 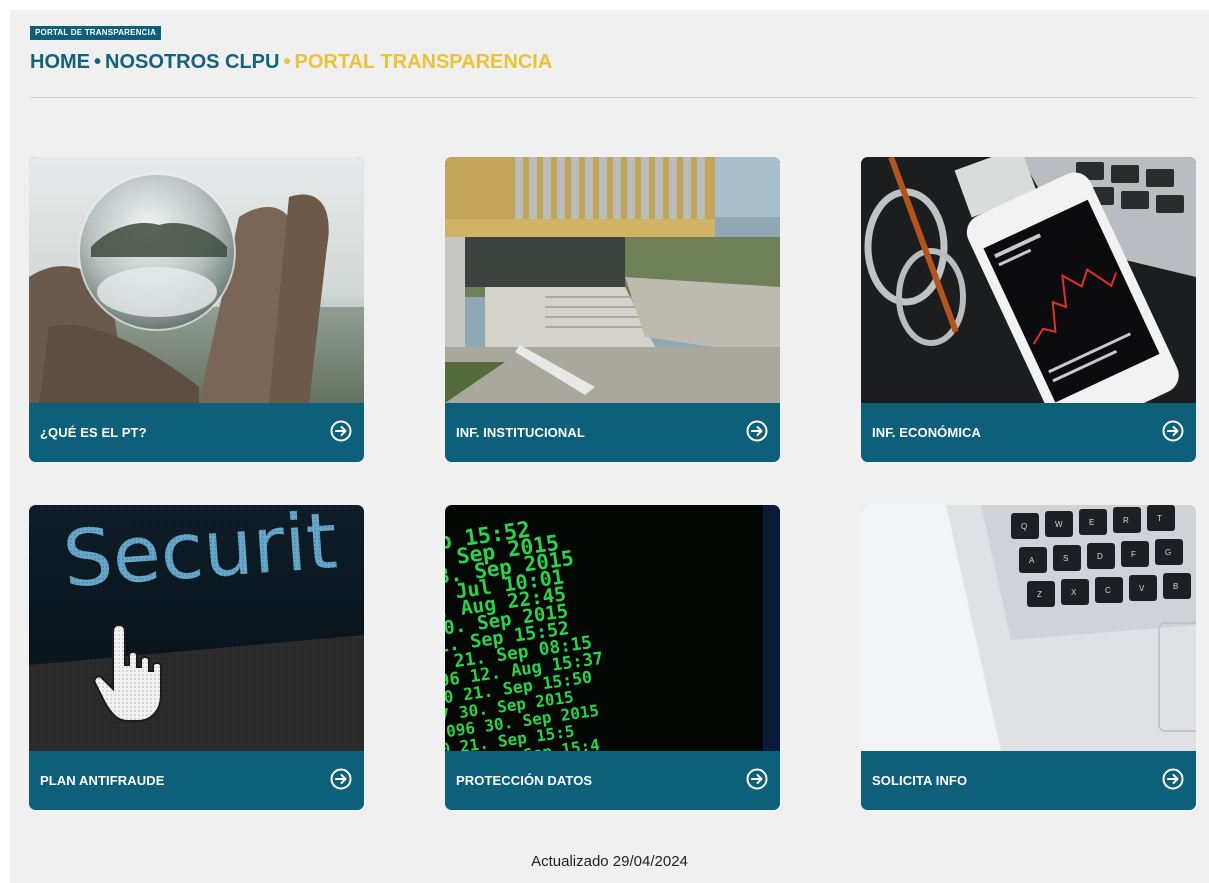 What do you see at coordinates (1032, 560) in the screenshot?
I see `keyboard-key-label: A` at bounding box center [1032, 560].